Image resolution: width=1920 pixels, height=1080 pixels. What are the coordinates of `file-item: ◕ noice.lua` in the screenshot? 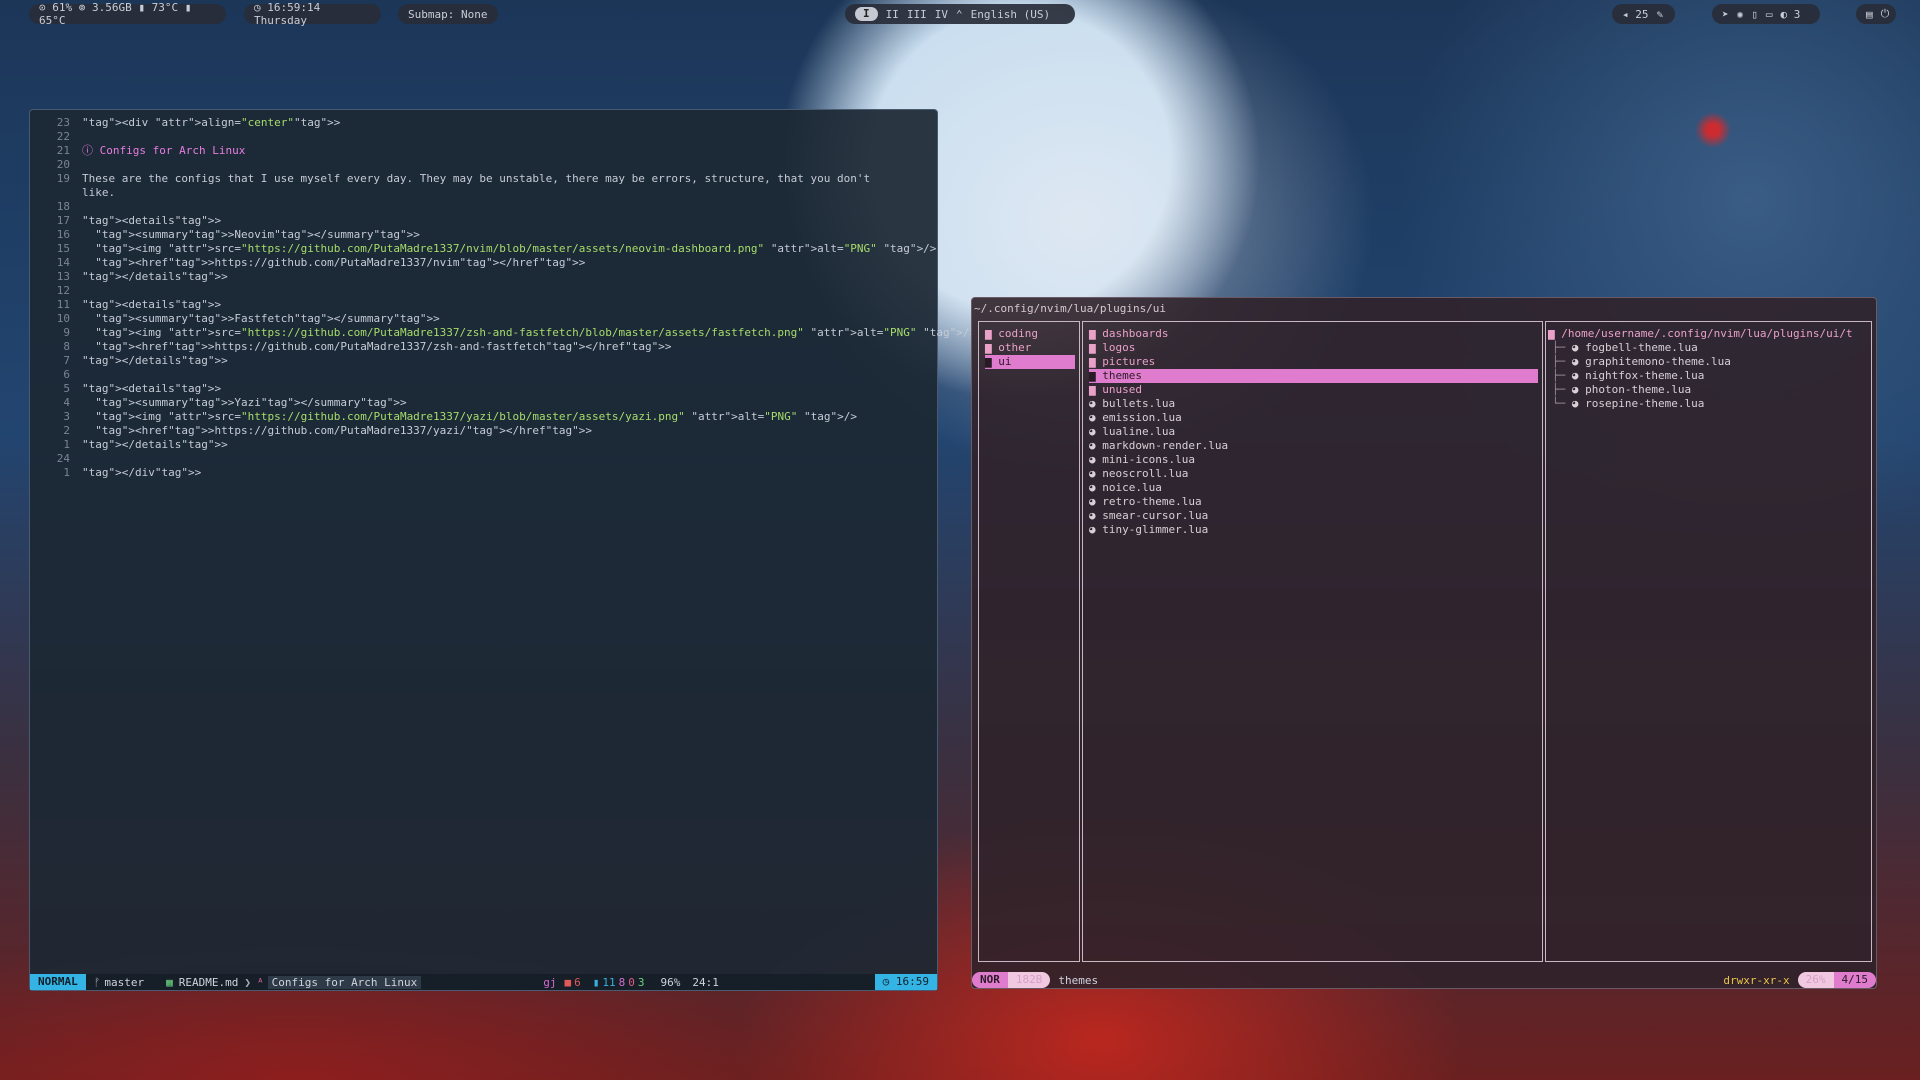 It's located at (1313, 488).